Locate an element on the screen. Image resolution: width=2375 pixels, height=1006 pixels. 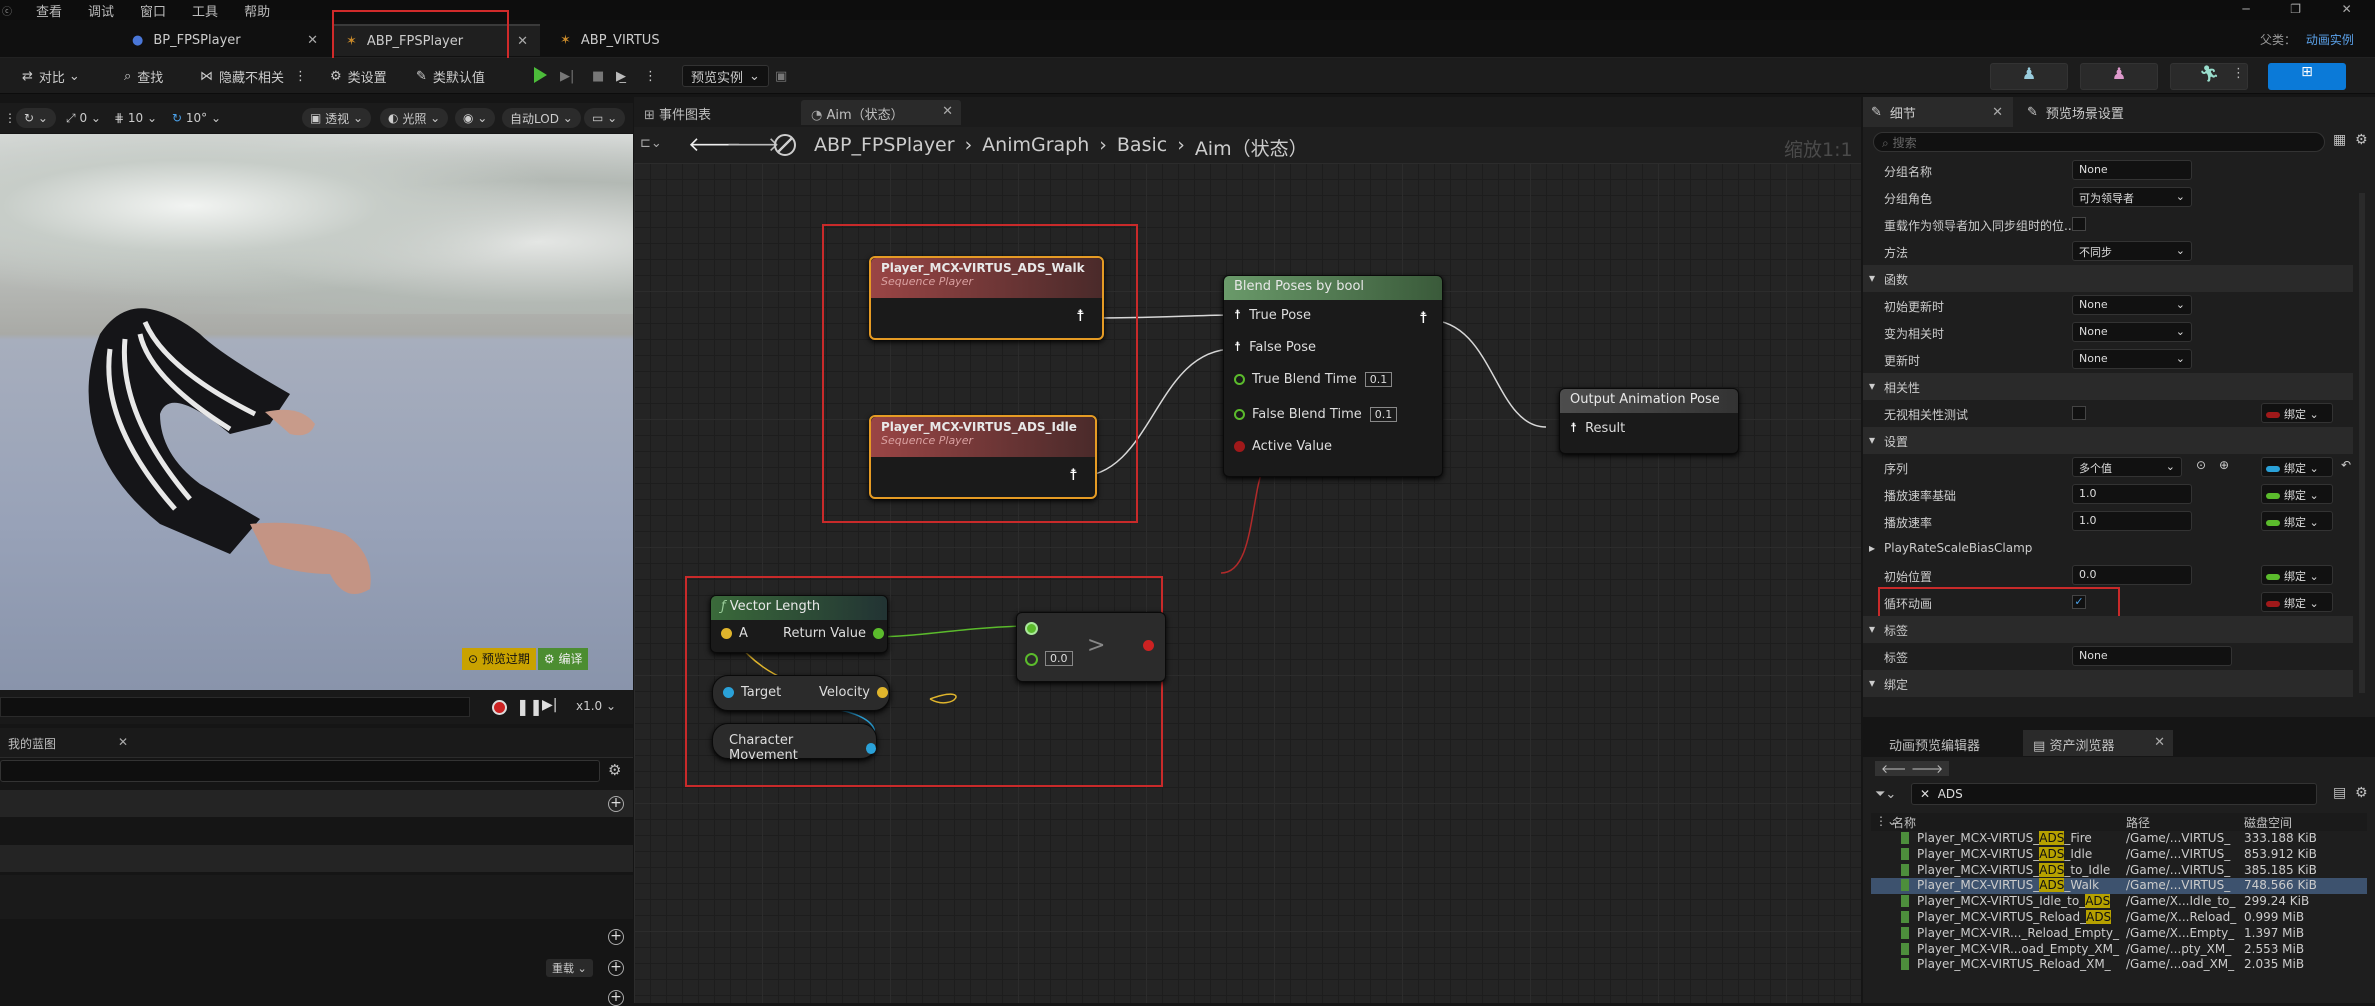
speed-dropdown: x1.0 ⌄ is located at coordinates (596, 706).